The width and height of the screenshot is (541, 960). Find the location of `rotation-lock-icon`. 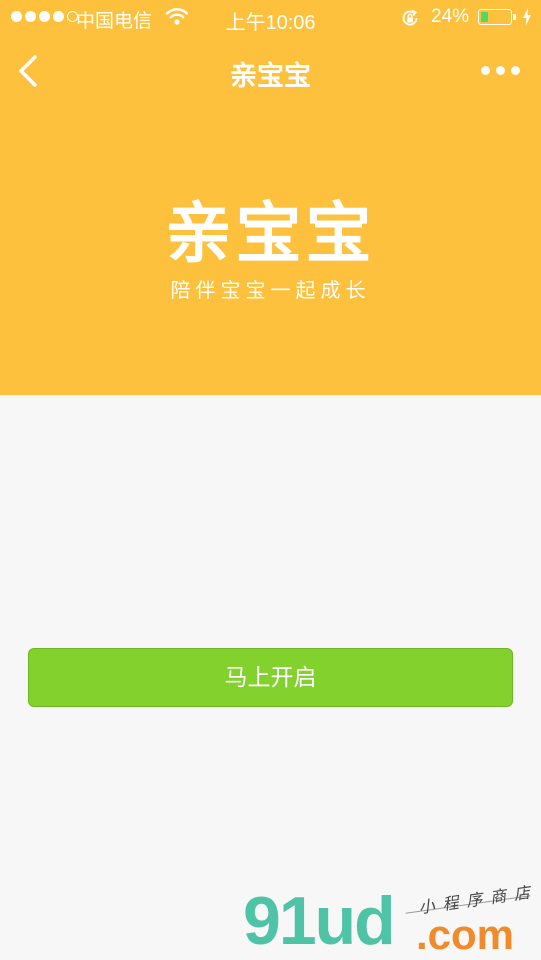

rotation-lock-icon is located at coordinates (410, 21).